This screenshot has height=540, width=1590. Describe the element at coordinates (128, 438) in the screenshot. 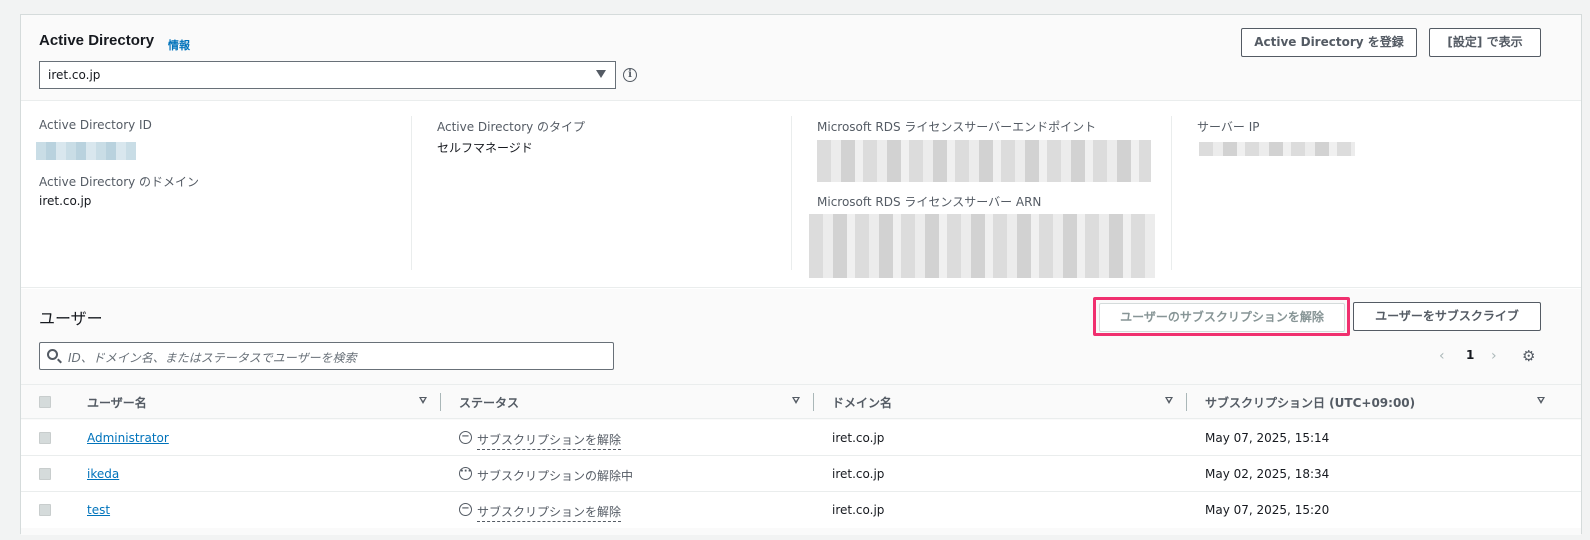

I see `username-link: Administrator` at that location.